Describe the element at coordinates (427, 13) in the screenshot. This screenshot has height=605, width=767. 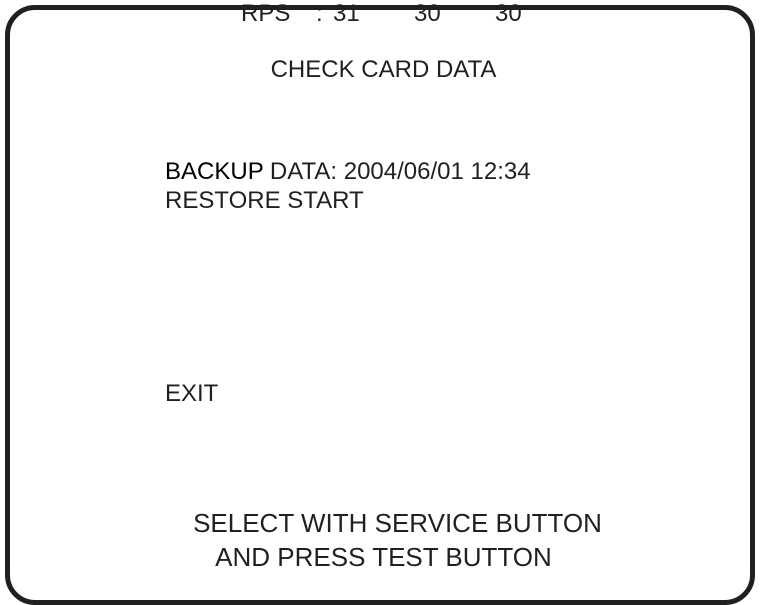
I see `rps-value-2: 30` at that location.